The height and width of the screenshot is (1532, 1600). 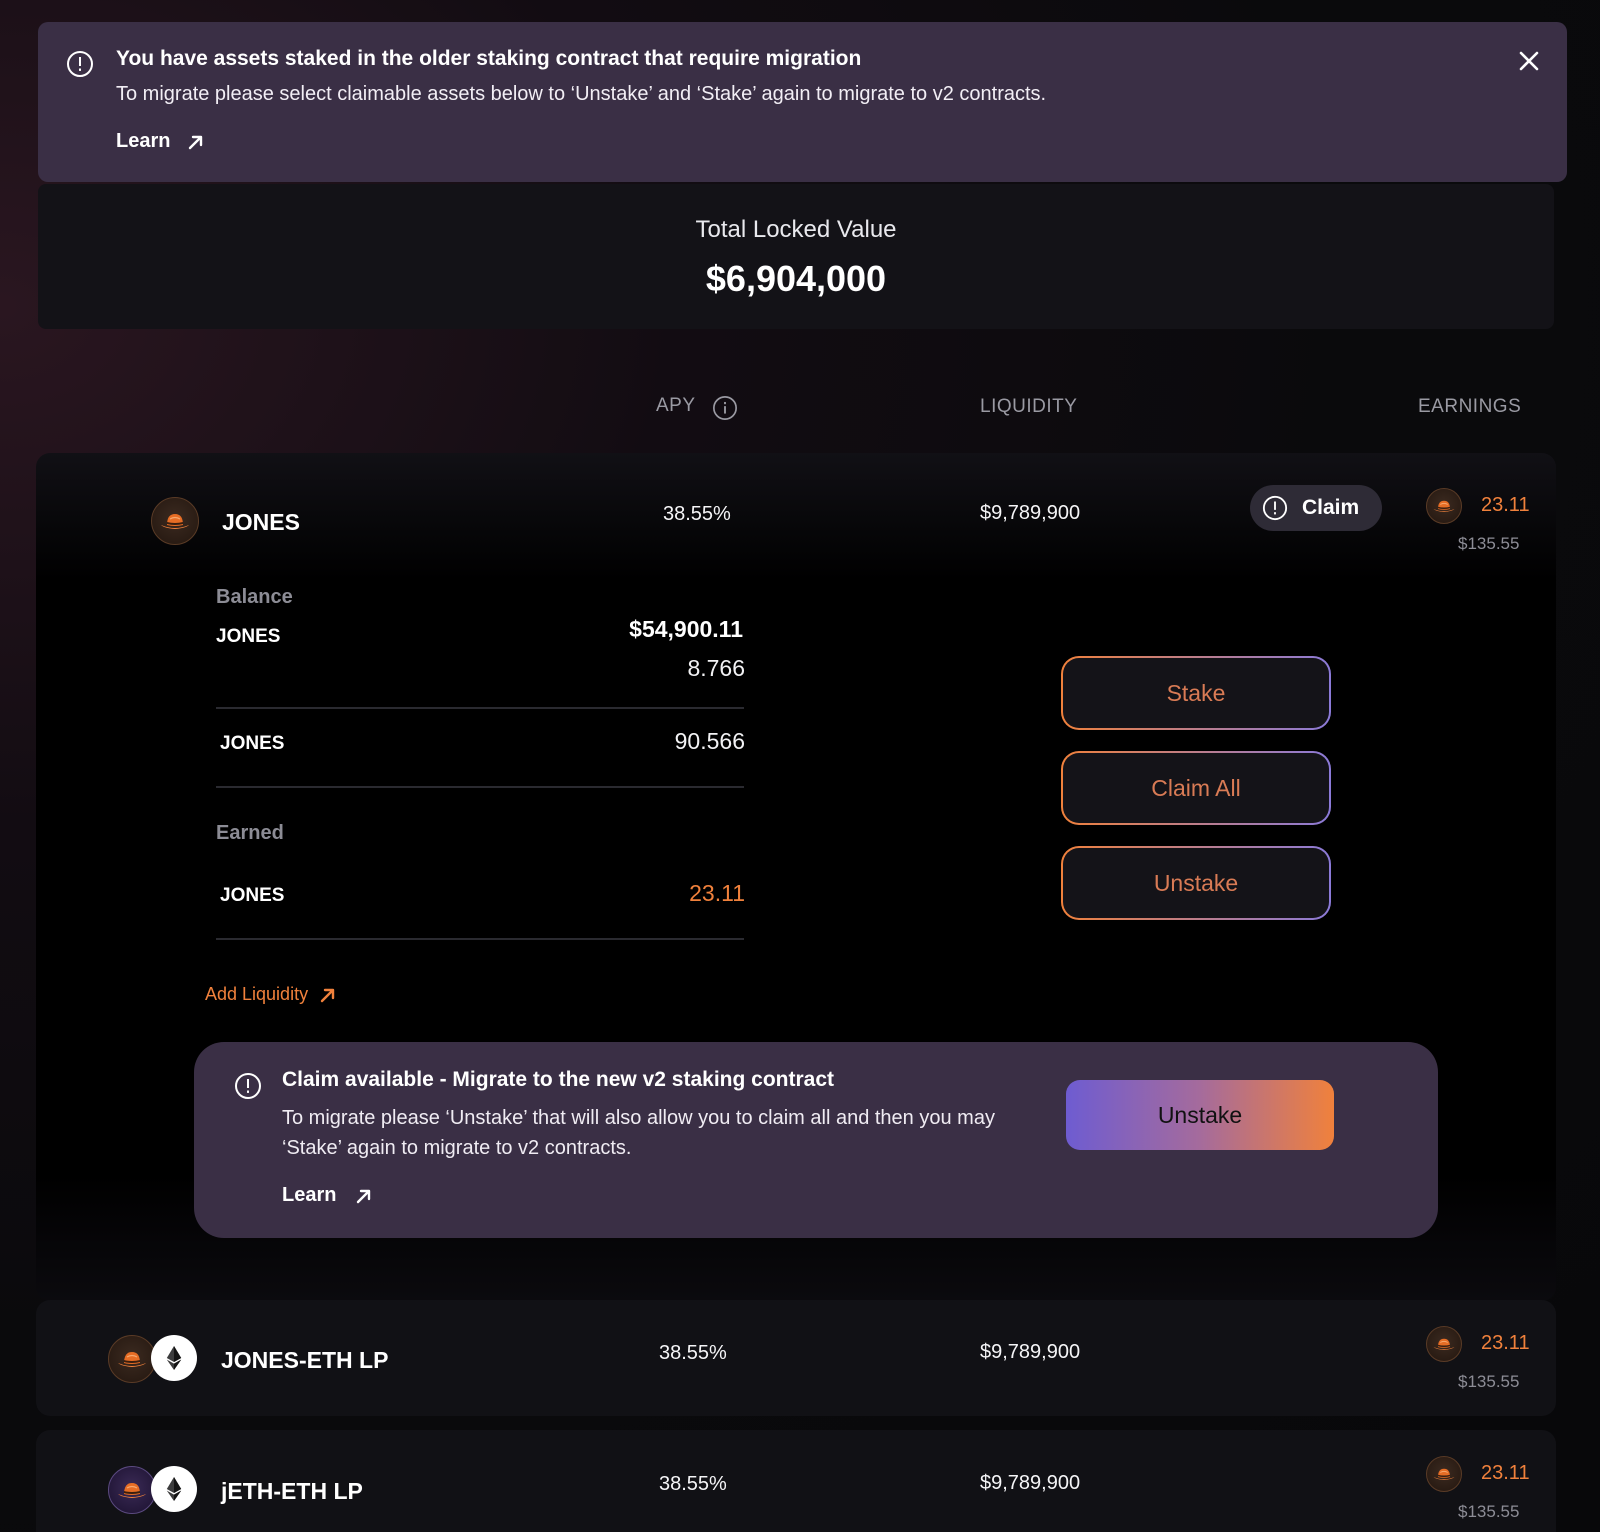 I want to click on balance-amount: 8.766, so click(x=716, y=668).